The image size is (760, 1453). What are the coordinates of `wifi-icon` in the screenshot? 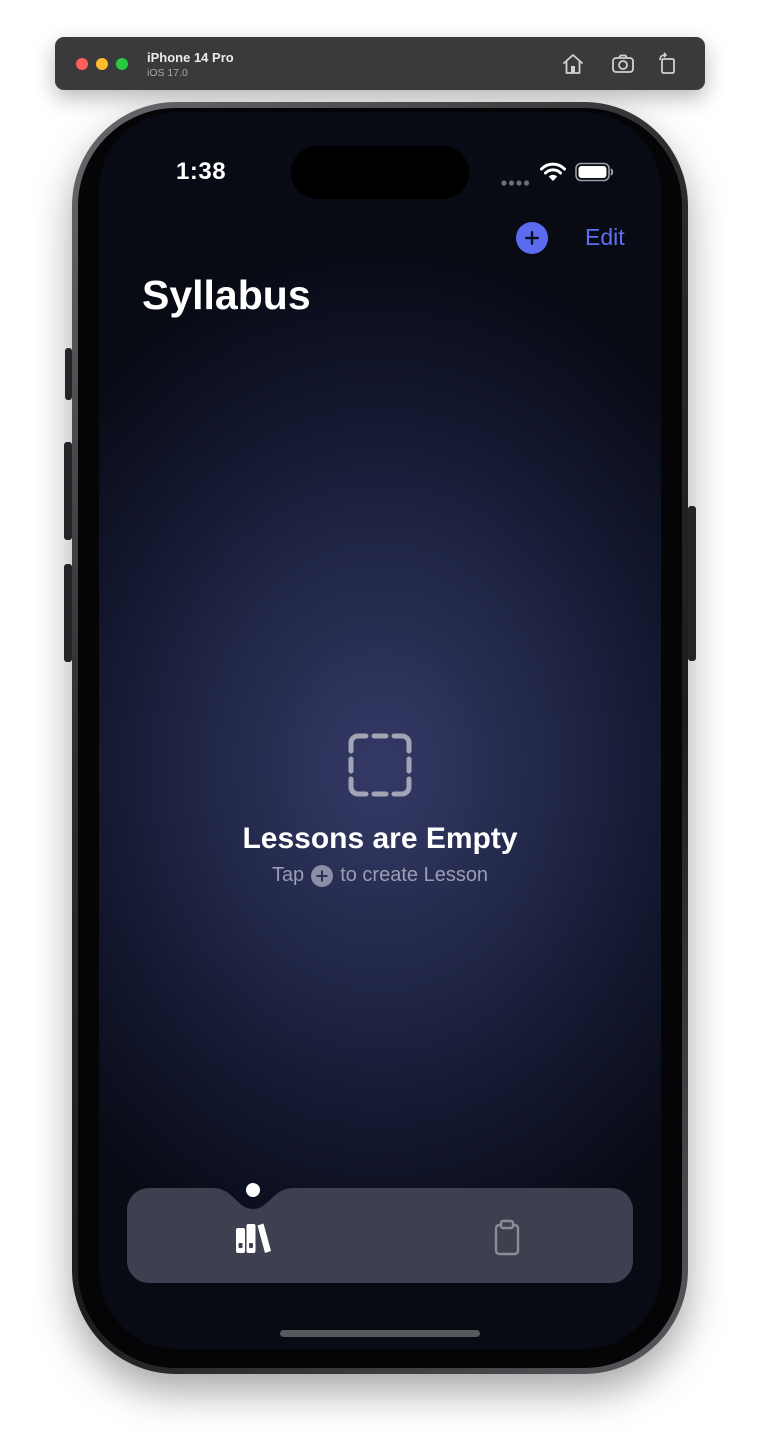 It's located at (553, 172).